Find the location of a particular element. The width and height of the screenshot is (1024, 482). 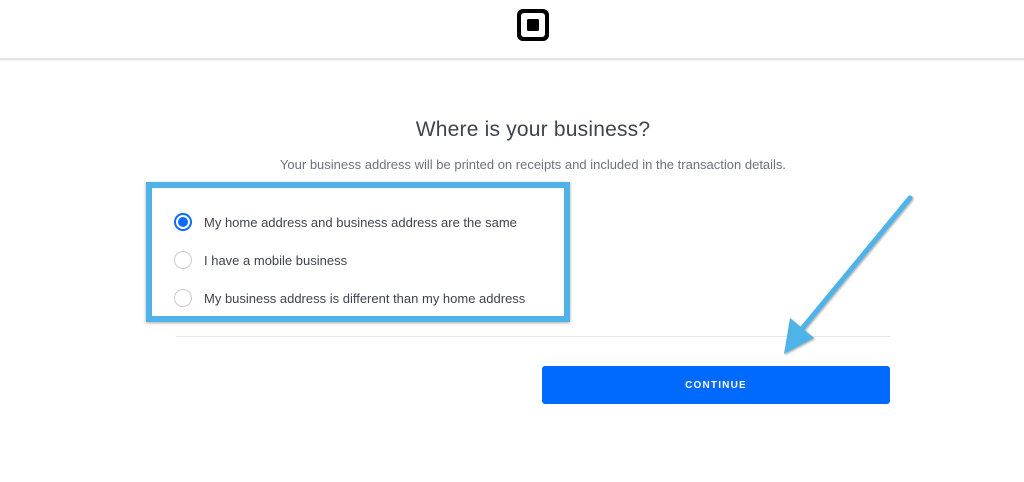

square-logo-icon is located at coordinates (533, 25).